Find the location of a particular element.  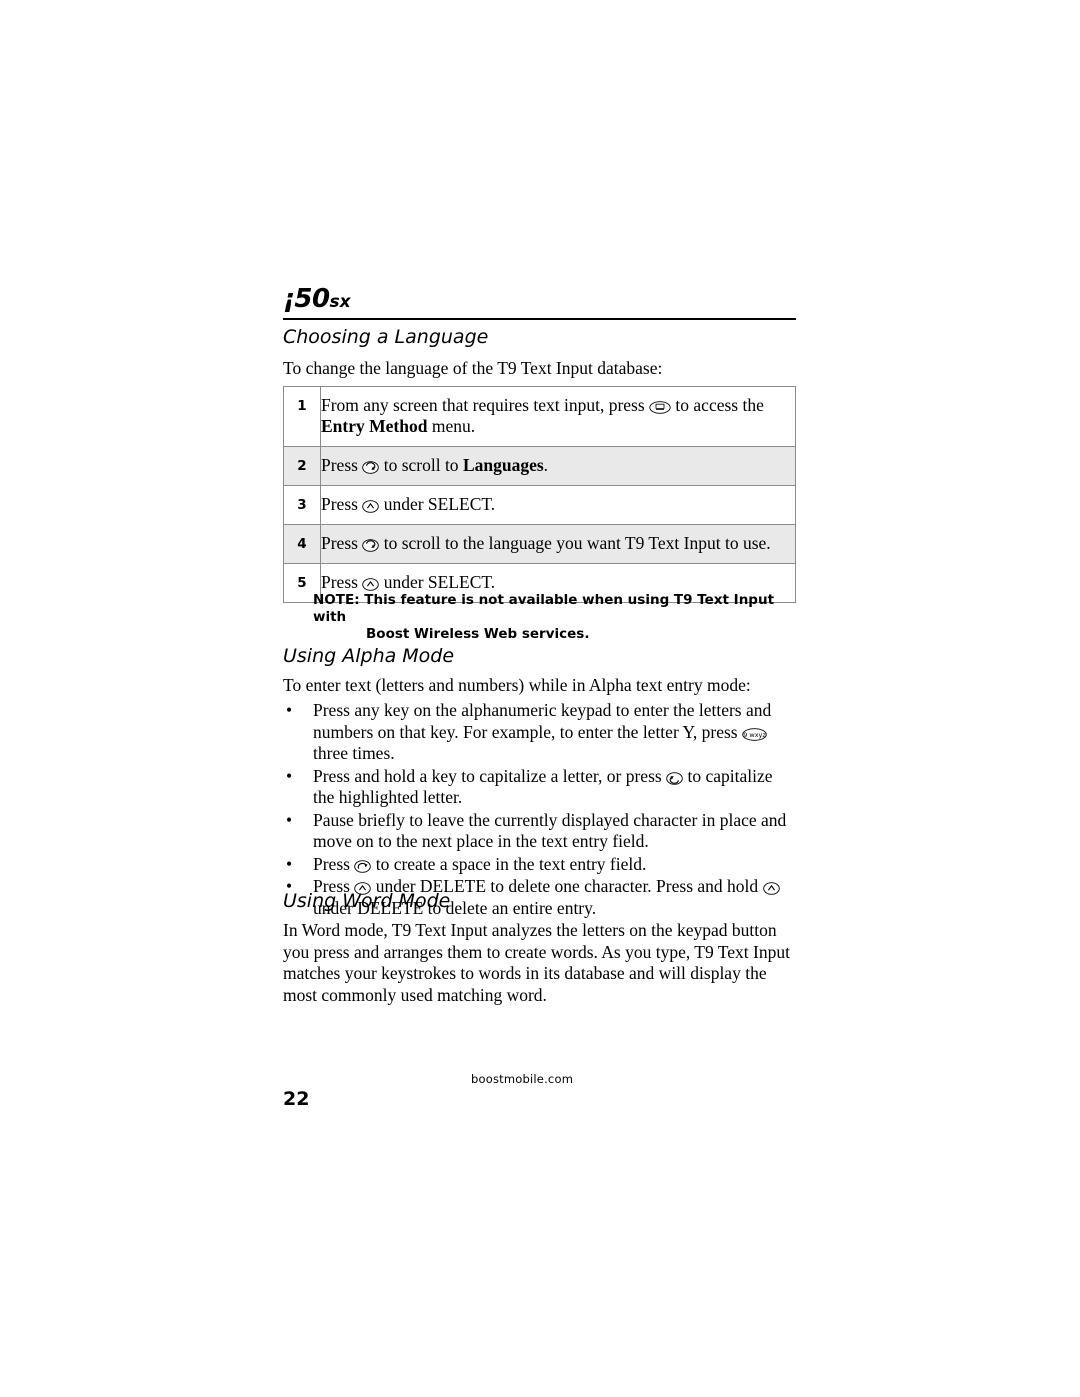

step-text-mid: to scroll to is located at coordinates (421, 465).